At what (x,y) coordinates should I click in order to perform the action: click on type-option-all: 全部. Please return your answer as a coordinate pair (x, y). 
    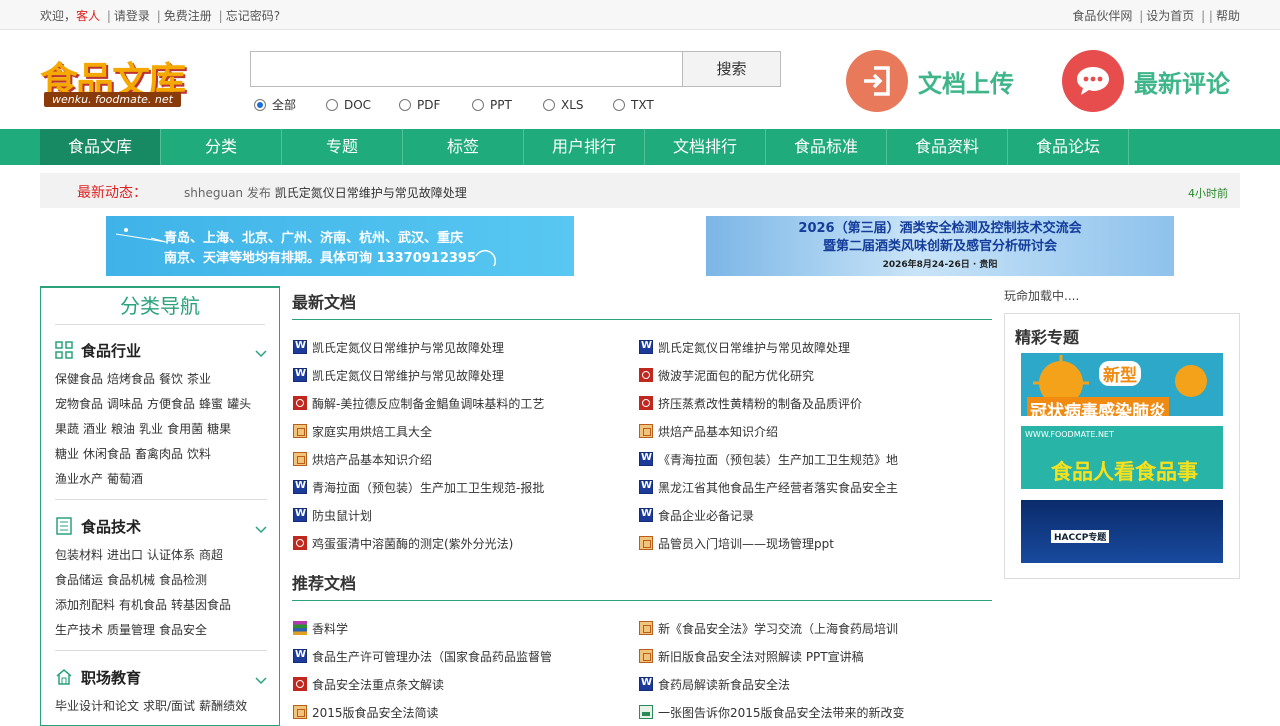
    Looking at the image, I should click on (290, 104).